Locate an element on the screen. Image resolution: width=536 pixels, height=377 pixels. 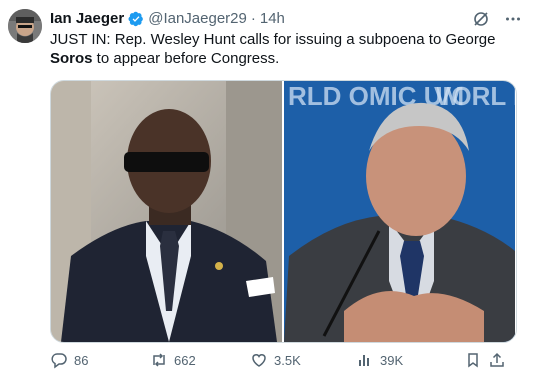
tweet-header: Ian Jaeger @IanJaeger29 · 14h is located at coordinates (167, 19).